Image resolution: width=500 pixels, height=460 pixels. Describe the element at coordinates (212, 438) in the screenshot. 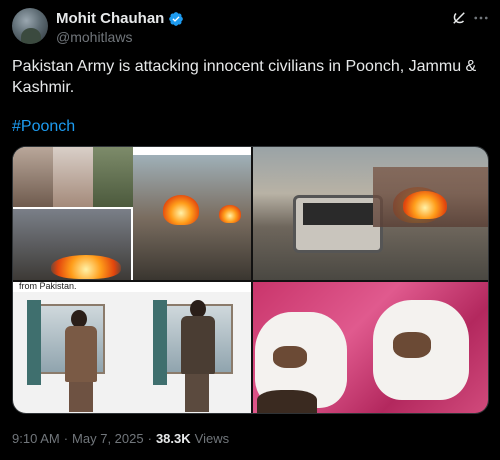

I see `views-label: Views` at that location.